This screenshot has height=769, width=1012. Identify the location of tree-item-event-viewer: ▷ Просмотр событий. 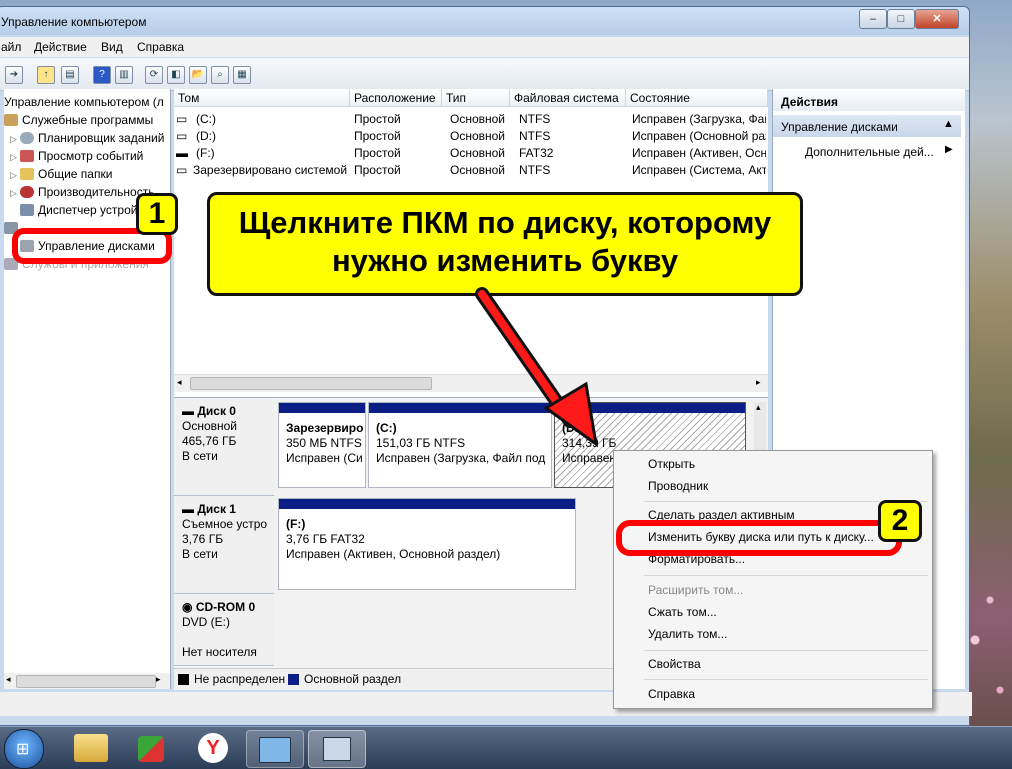
(76, 156).